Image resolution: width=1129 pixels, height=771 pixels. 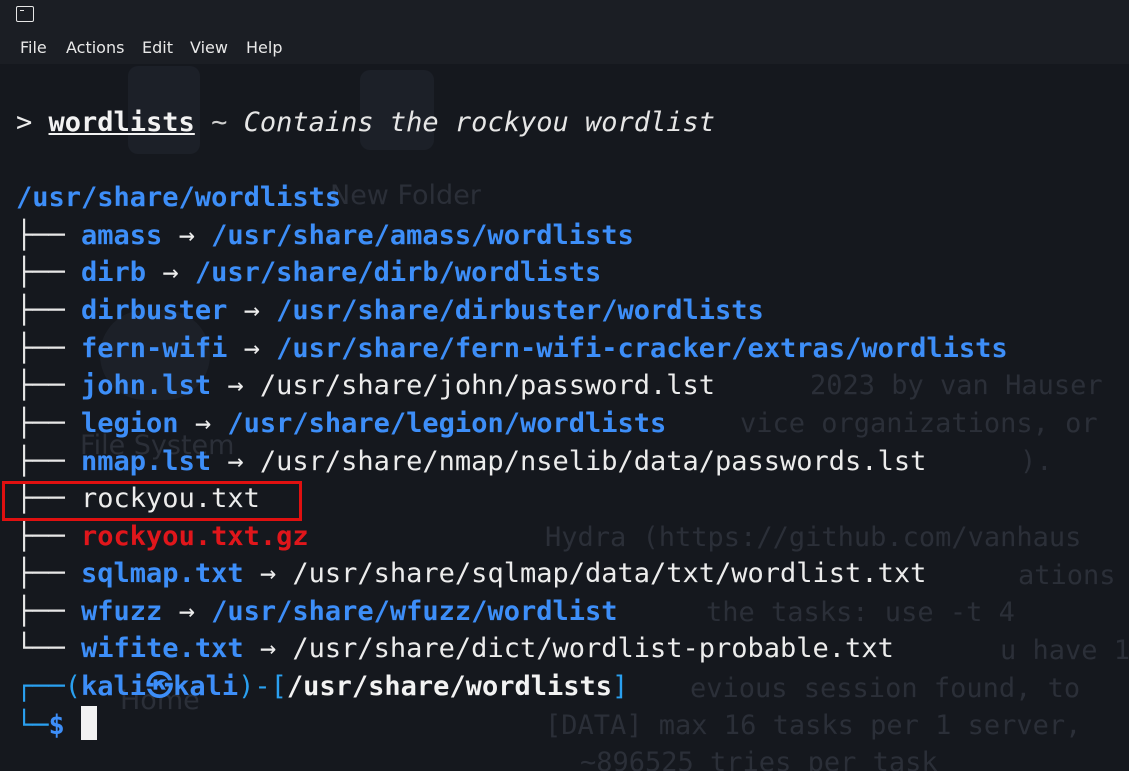 What do you see at coordinates (179, 197) in the screenshot?
I see `directory-path: /usr/share/wordlists` at bounding box center [179, 197].